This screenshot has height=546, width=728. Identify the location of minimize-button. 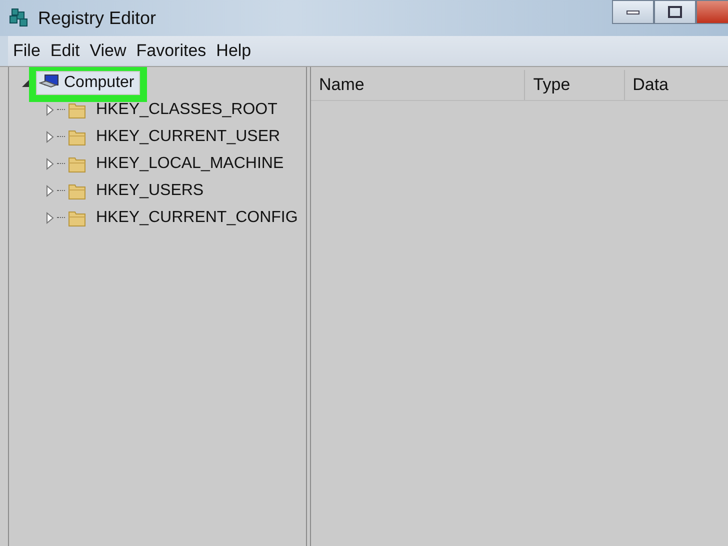
(633, 12).